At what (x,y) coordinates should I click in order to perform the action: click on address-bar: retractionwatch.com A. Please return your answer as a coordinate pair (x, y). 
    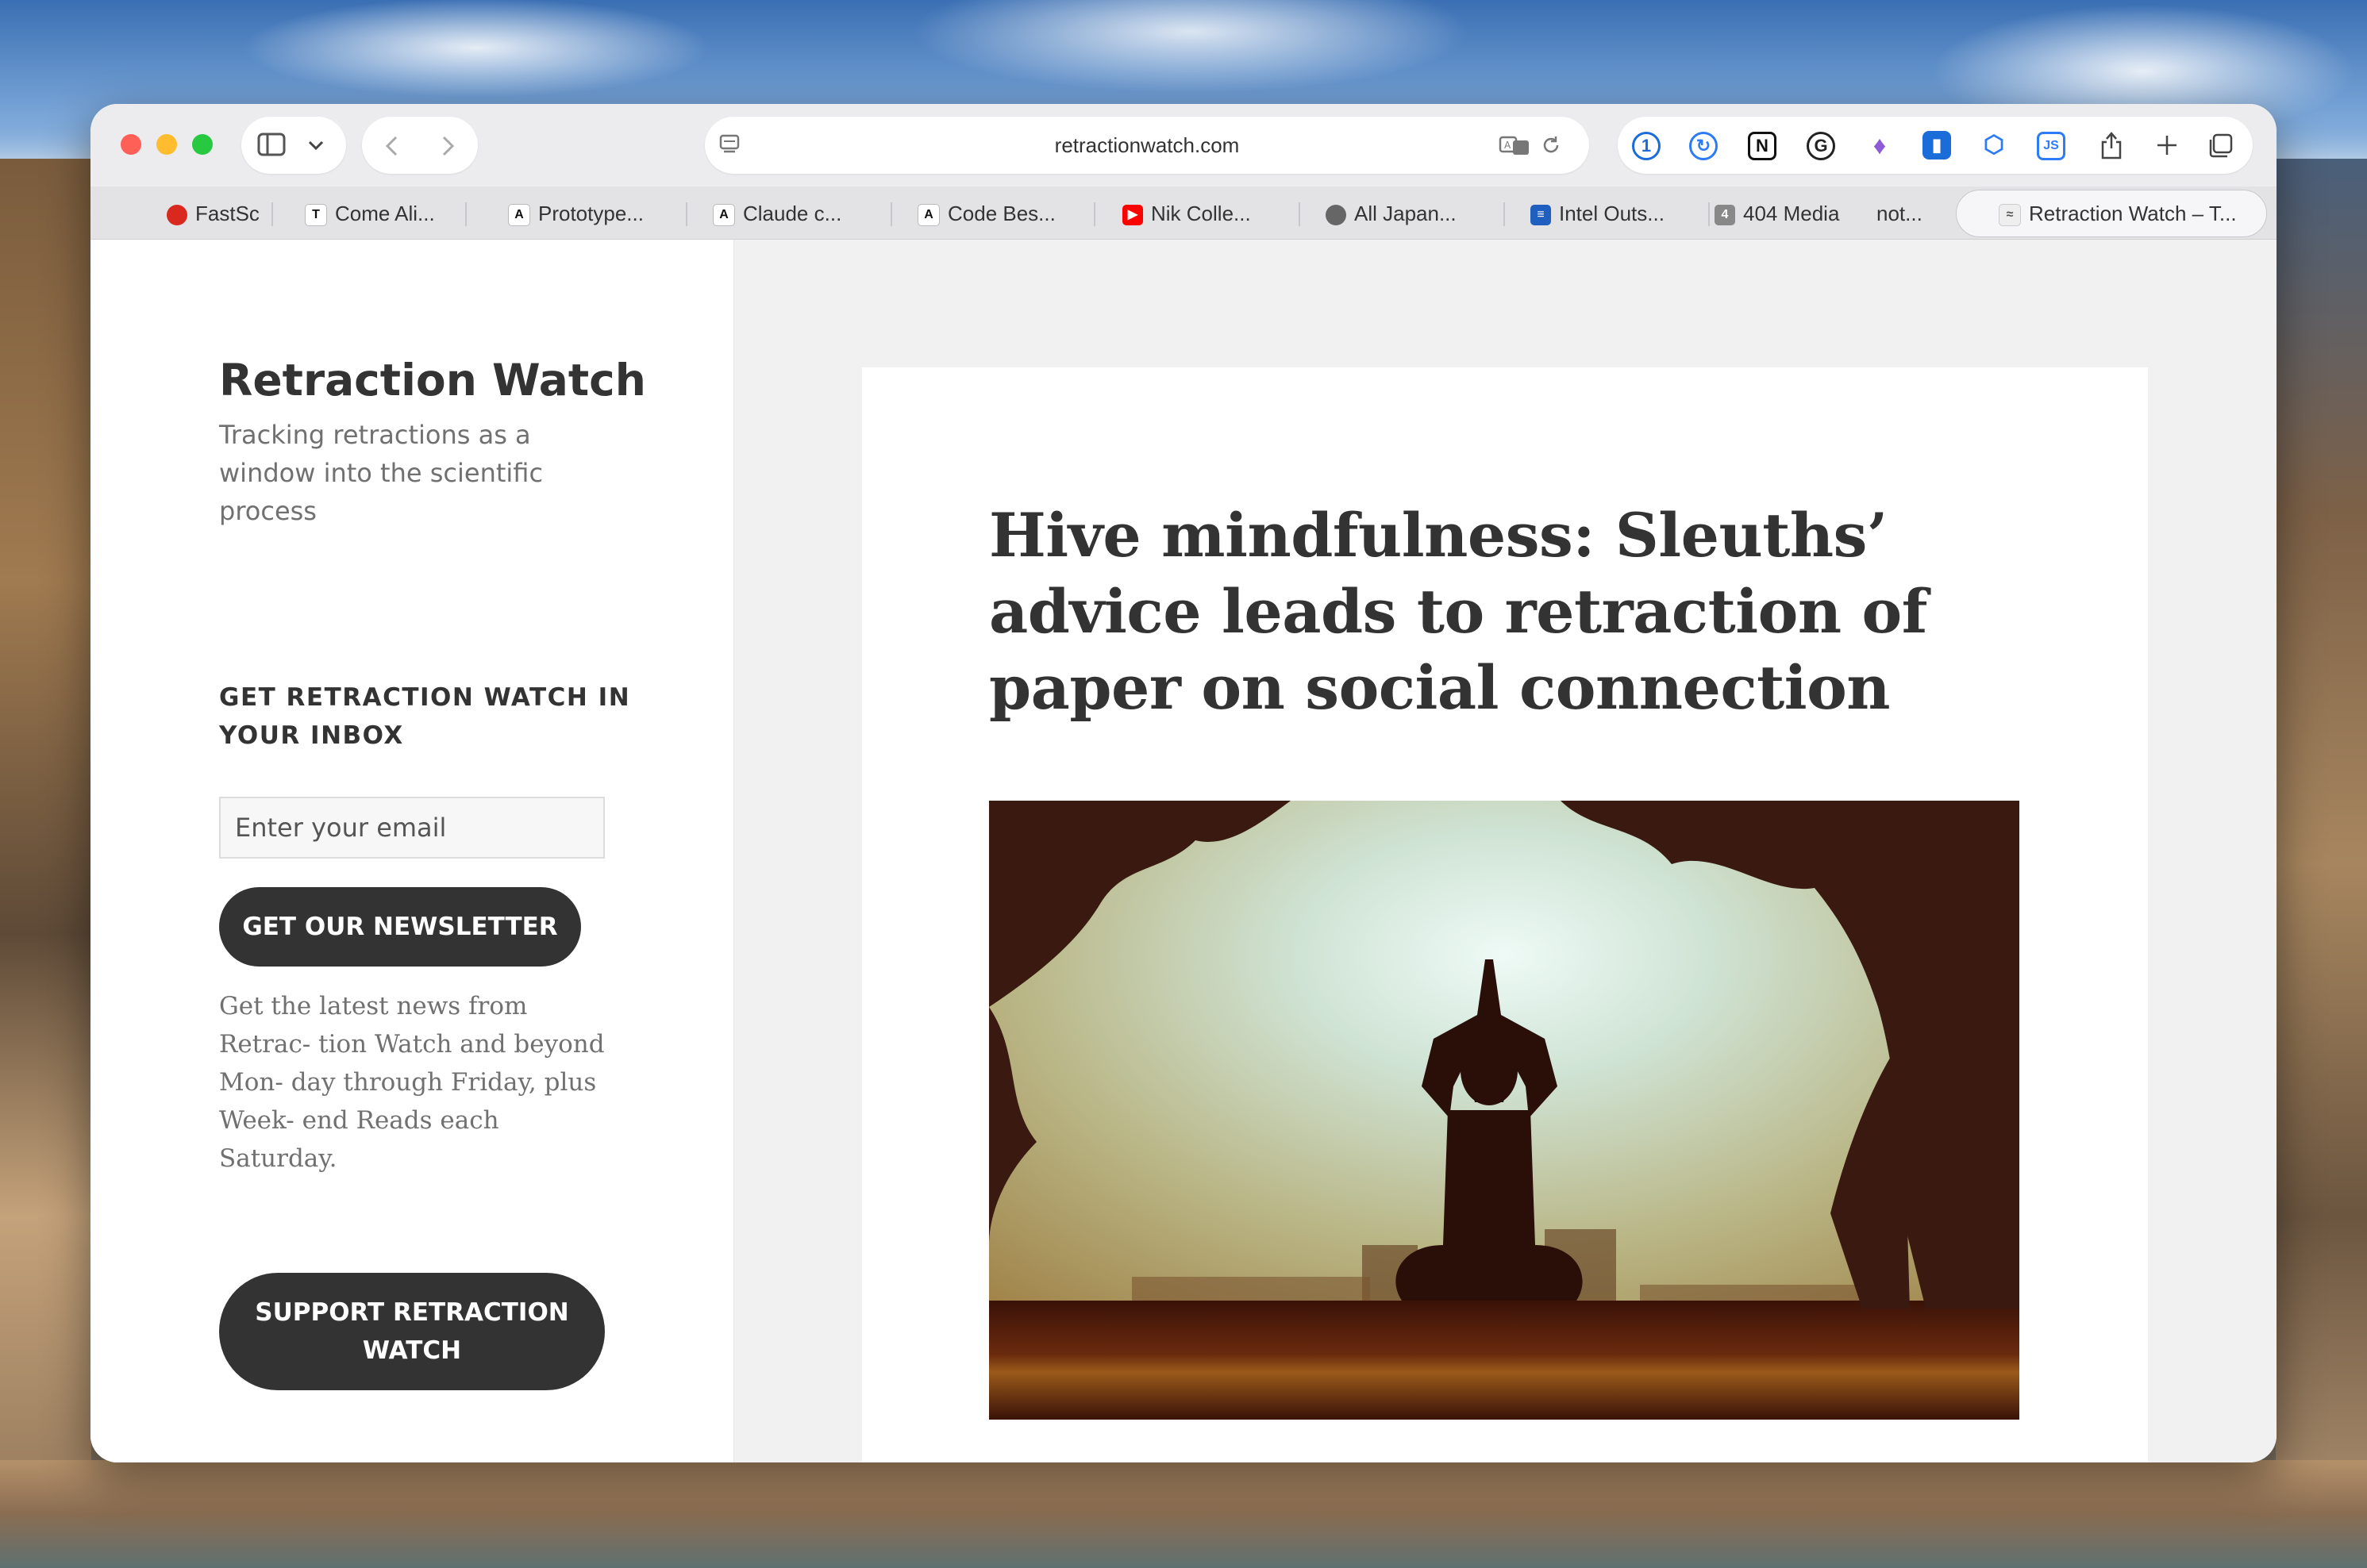
    Looking at the image, I should click on (1147, 145).